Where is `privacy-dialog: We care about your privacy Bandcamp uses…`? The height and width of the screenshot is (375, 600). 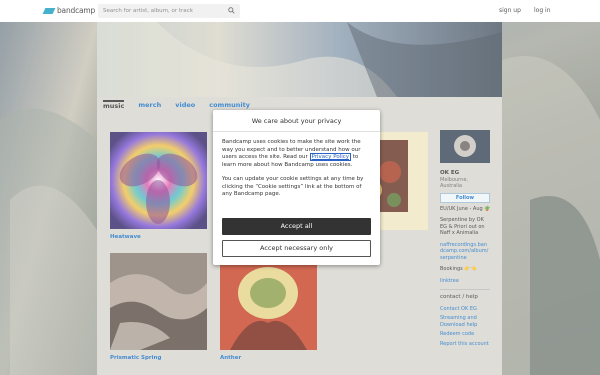 privacy-dialog: We care about your privacy Bandcamp uses… is located at coordinates (296, 187).